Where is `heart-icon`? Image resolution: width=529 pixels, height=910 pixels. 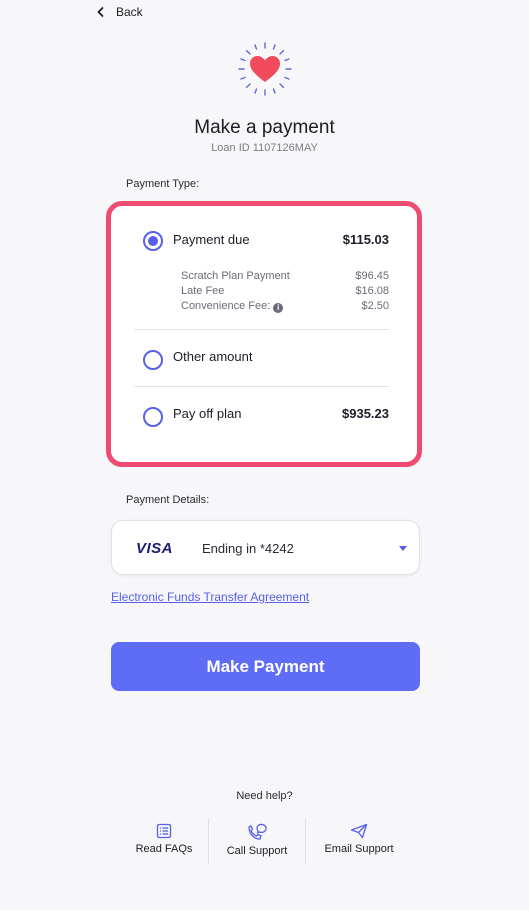
heart-icon is located at coordinates (265, 69).